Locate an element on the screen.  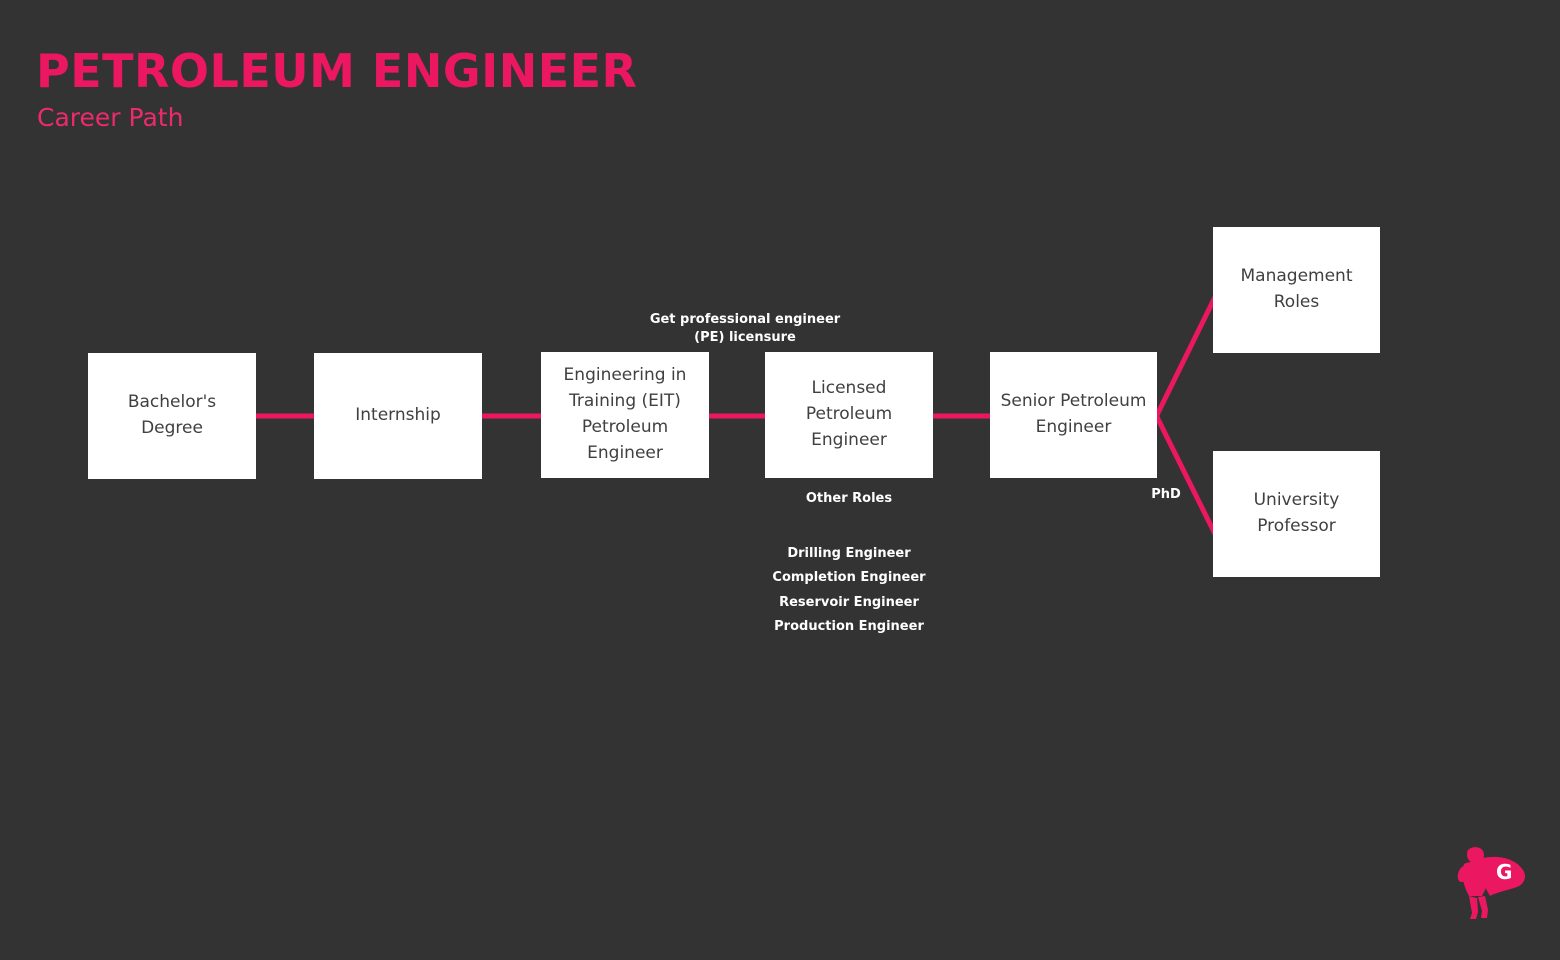
page-subtitle: Career Path is located at coordinates (110, 117).